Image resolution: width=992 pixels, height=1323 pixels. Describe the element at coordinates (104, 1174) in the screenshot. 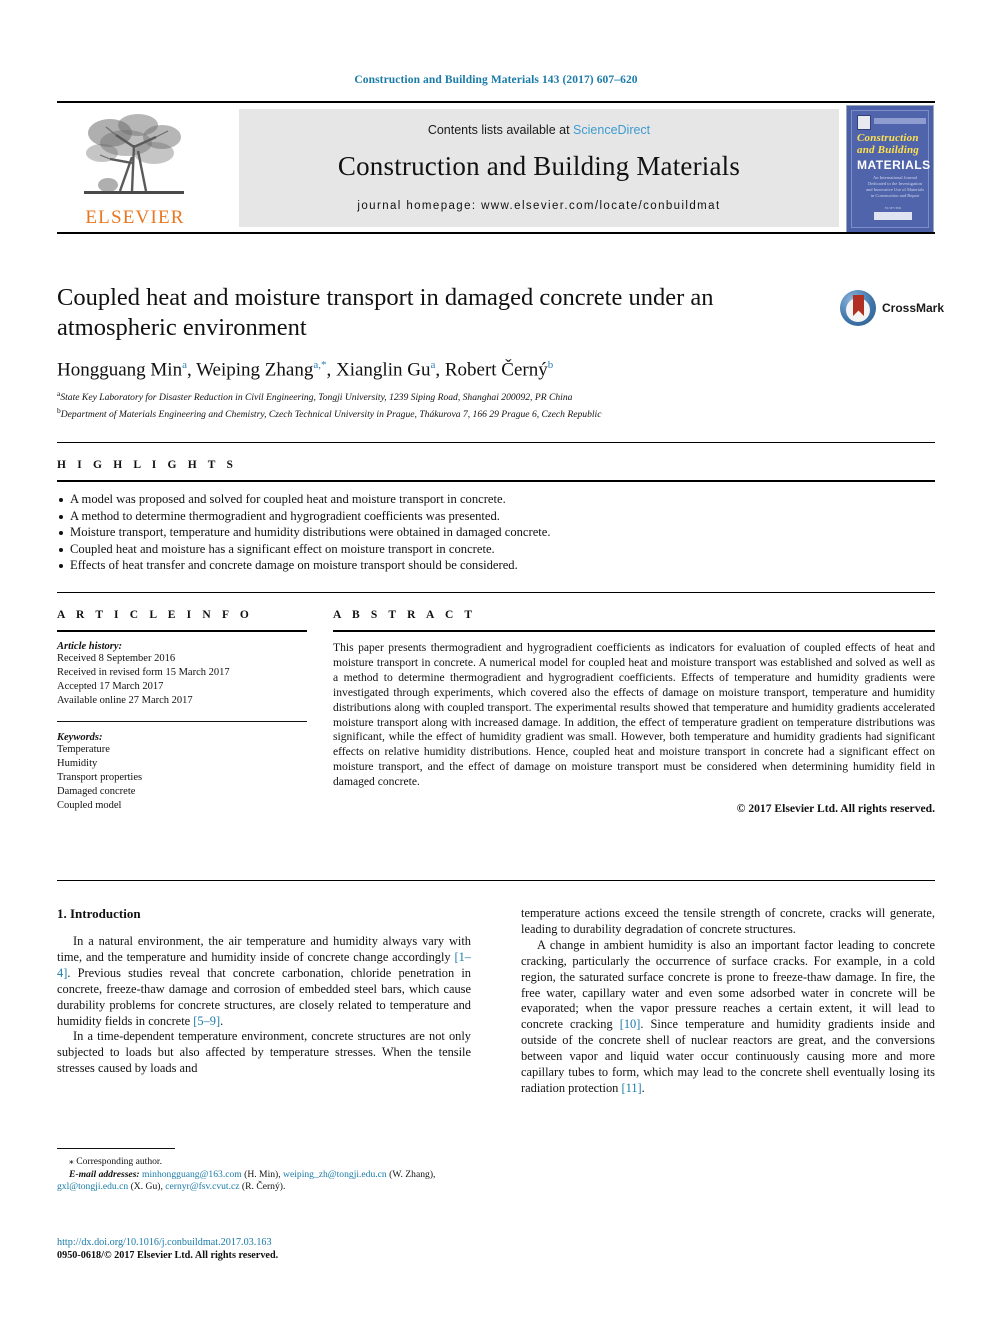

I see `email-addresses-label: E-mail addresses:` at that location.